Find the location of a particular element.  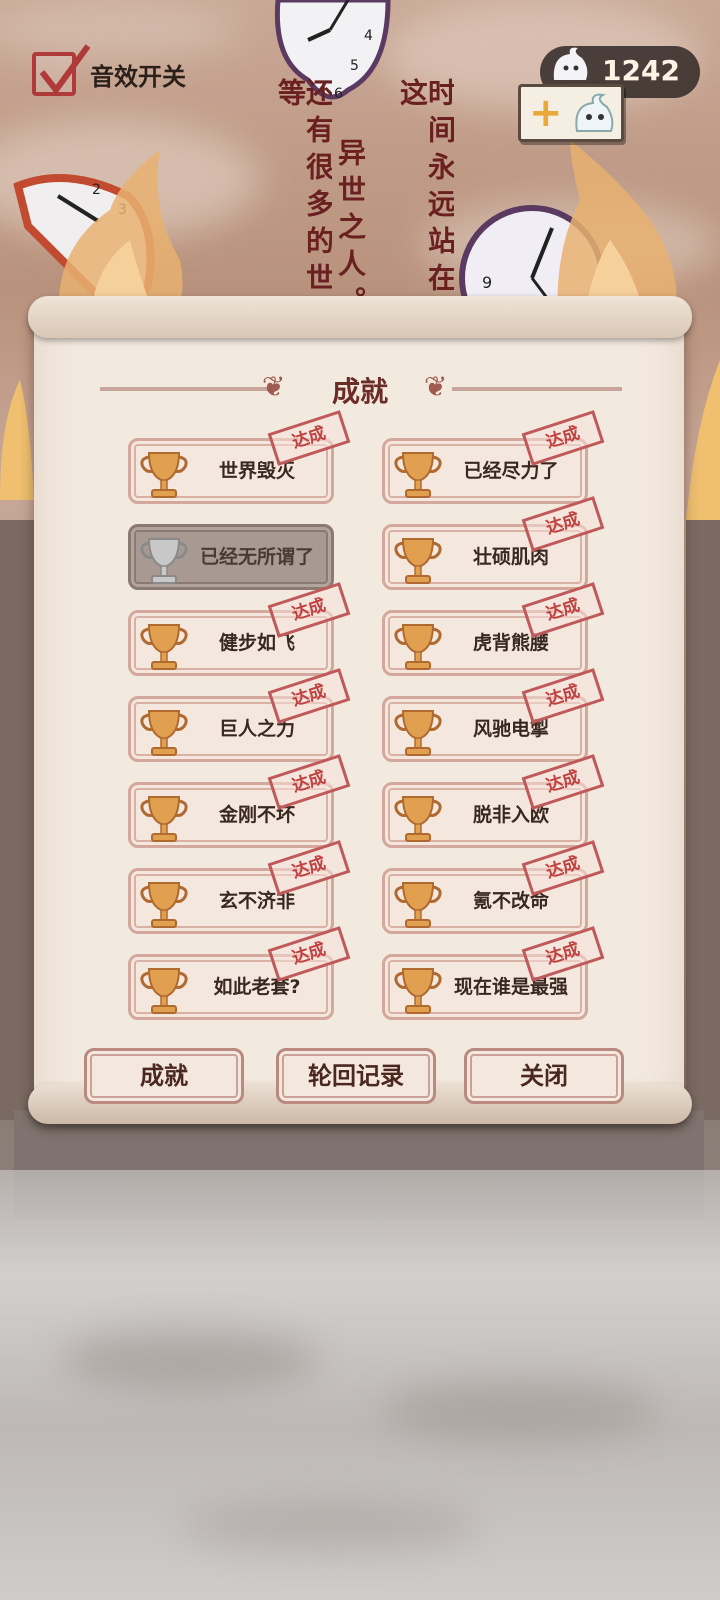

svg-text: 6 is located at coordinates (338, 94).